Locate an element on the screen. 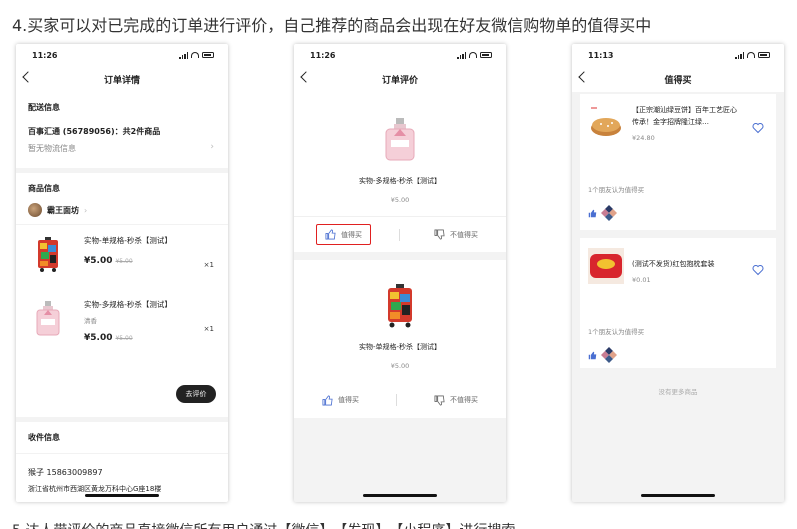  page-title: 订单详情 is located at coordinates (121, 80).